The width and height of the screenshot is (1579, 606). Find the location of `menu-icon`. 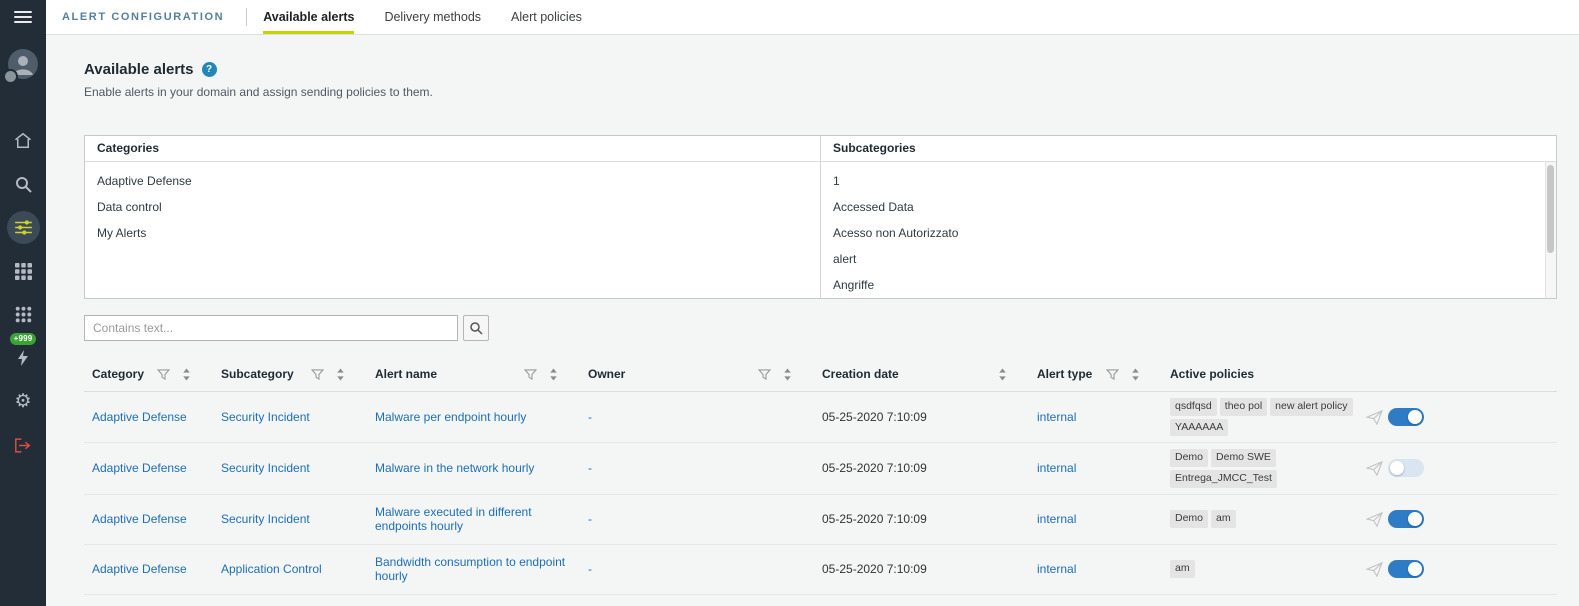

menu-icon is located at coordinates (23, 17).